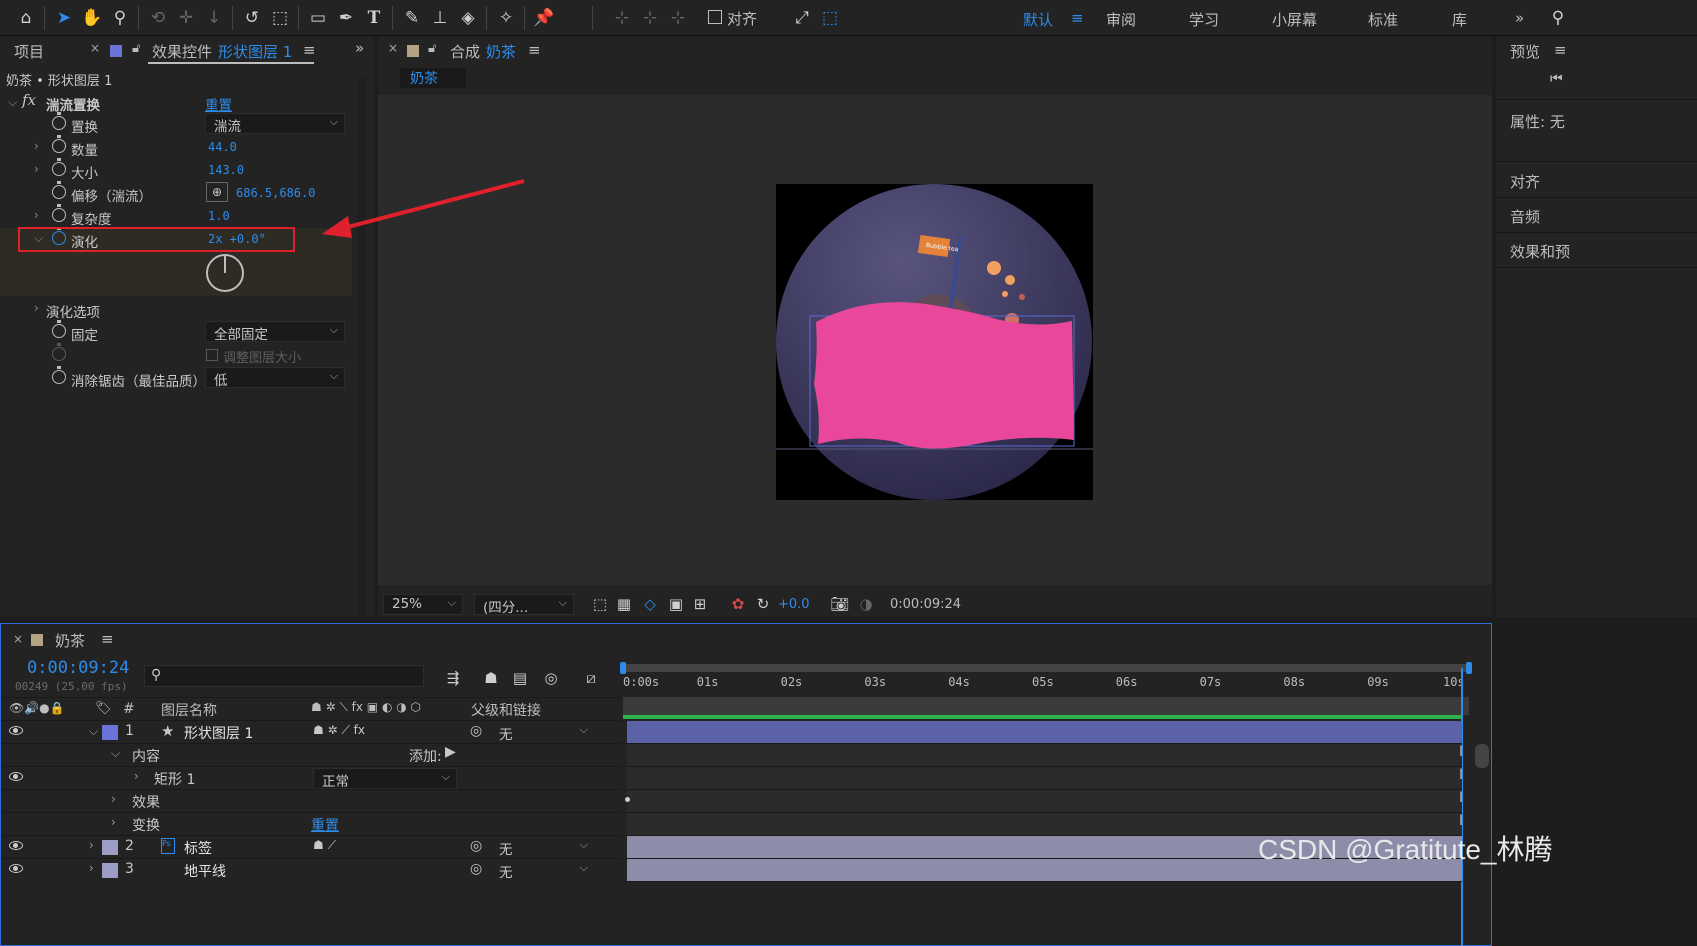 Image resolution: width=1697 pixels, height=946 pixels. What do you see at coordinates (453, 678) in the screenshot?
I see `comp-mini-flowchart-icon: ⇶` at bounding box center [453, 678].